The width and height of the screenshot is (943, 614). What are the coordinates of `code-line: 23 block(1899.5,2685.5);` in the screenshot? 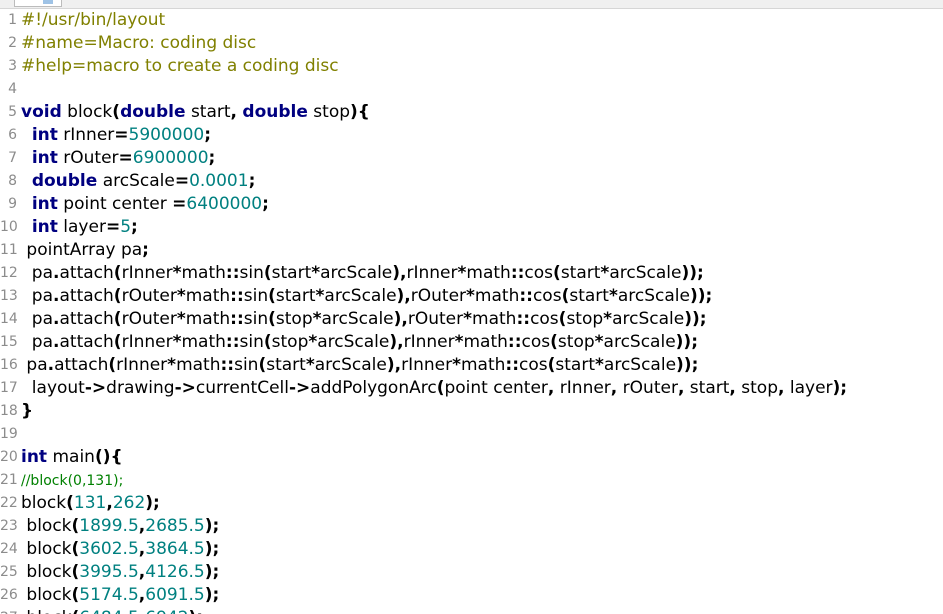 It's located at (471, 526).